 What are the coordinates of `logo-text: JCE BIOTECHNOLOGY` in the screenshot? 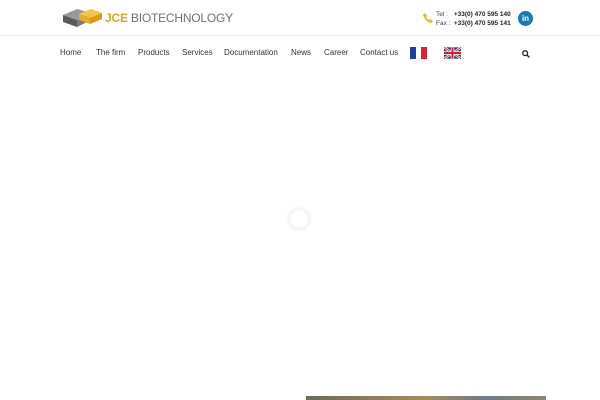 It's located at (169, 18).